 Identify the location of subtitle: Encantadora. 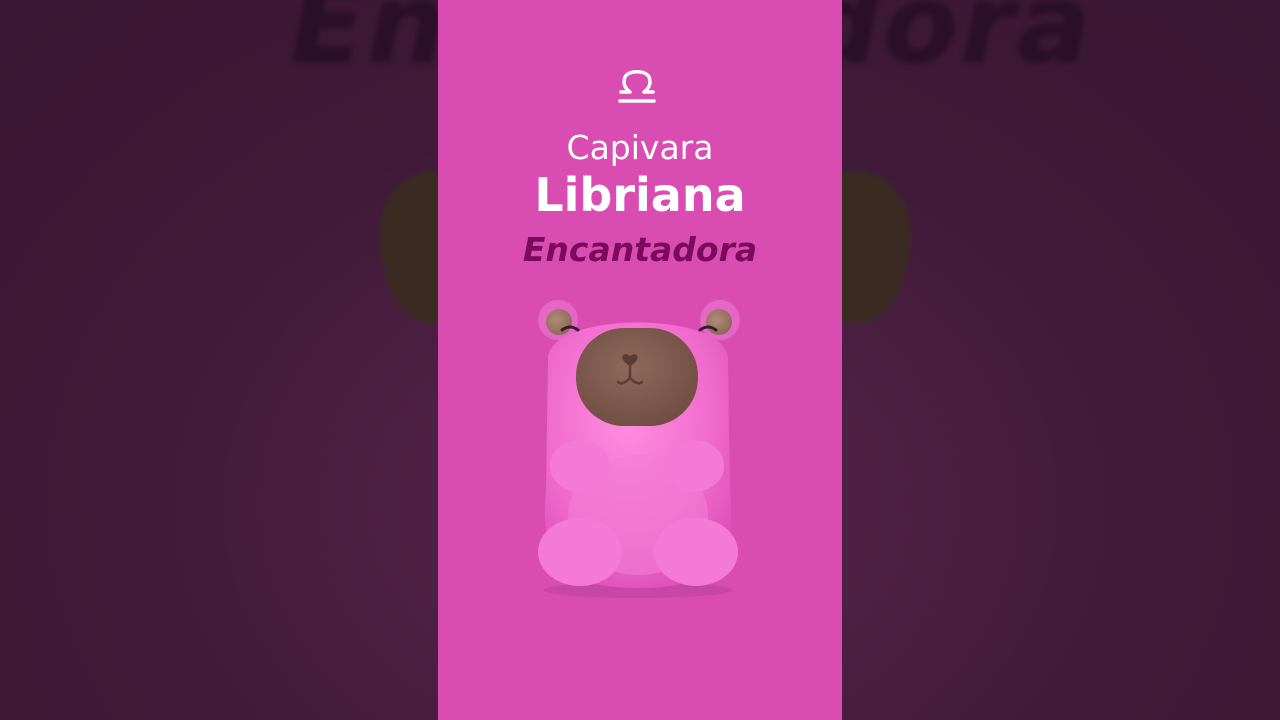
(640, 249).